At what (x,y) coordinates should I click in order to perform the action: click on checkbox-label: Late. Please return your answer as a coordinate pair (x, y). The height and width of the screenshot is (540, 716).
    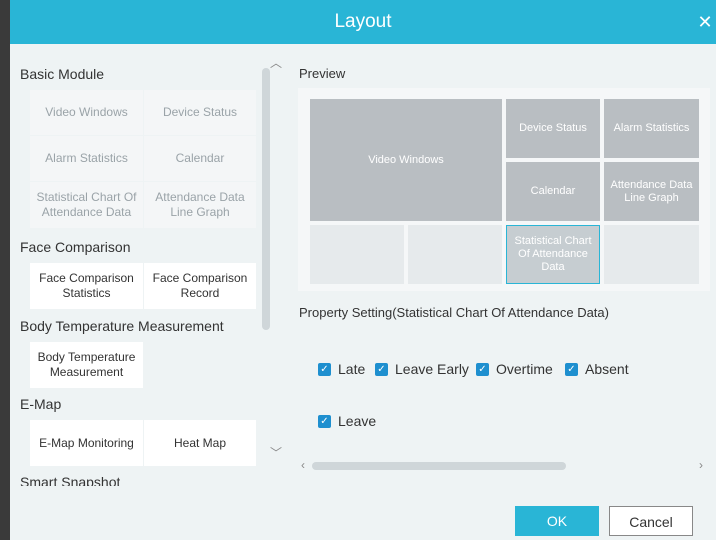
    Looking at the image, I should click on (352, 369).